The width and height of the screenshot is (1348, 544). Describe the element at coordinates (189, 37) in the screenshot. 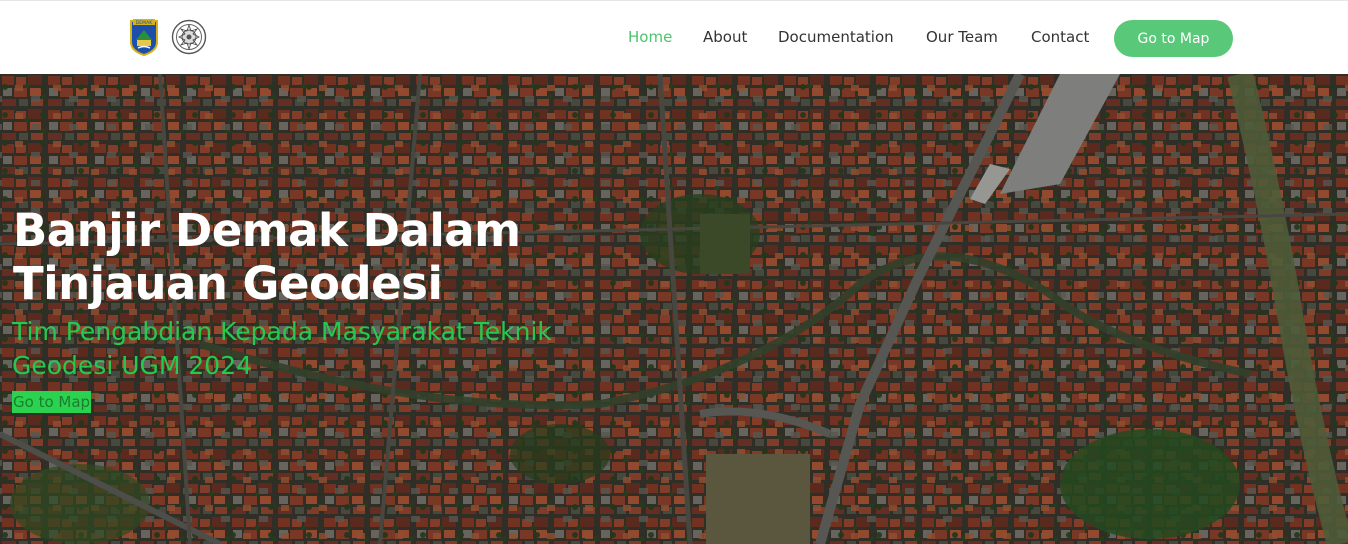

I see `ugm-logo` at that location.